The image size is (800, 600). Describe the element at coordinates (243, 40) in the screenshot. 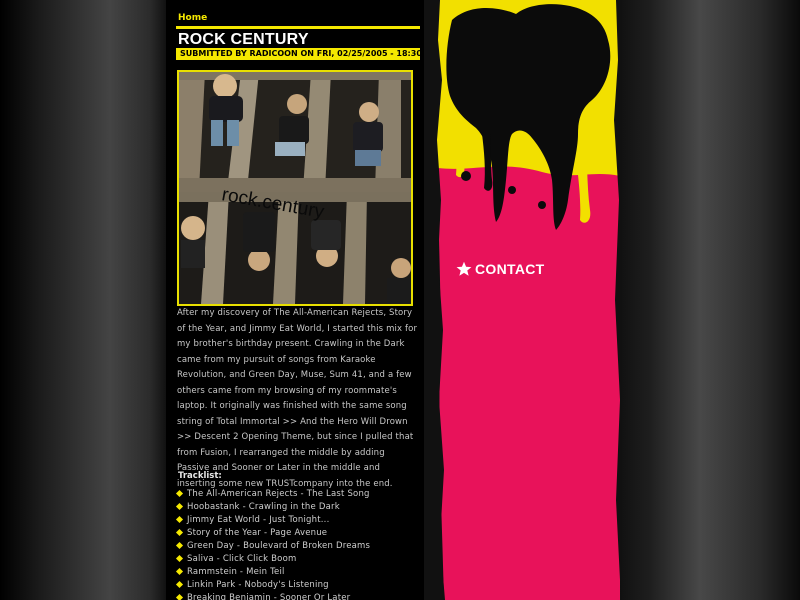

I see `post-title: ROCK CENTURY` at that location.